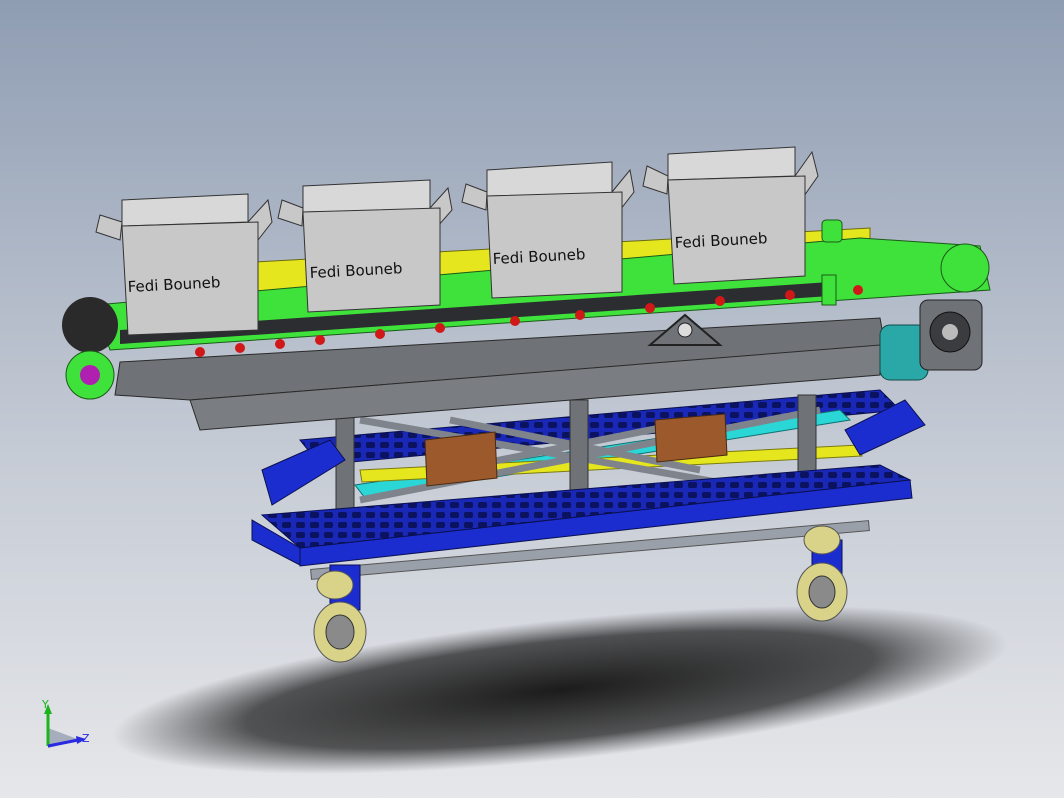 The height and width of the screenshot is (798, 1064). What do you see at coordinates (86, 738) in the screenshot?
I see `triad-z-label: Z` at bounding box center [86, 738].